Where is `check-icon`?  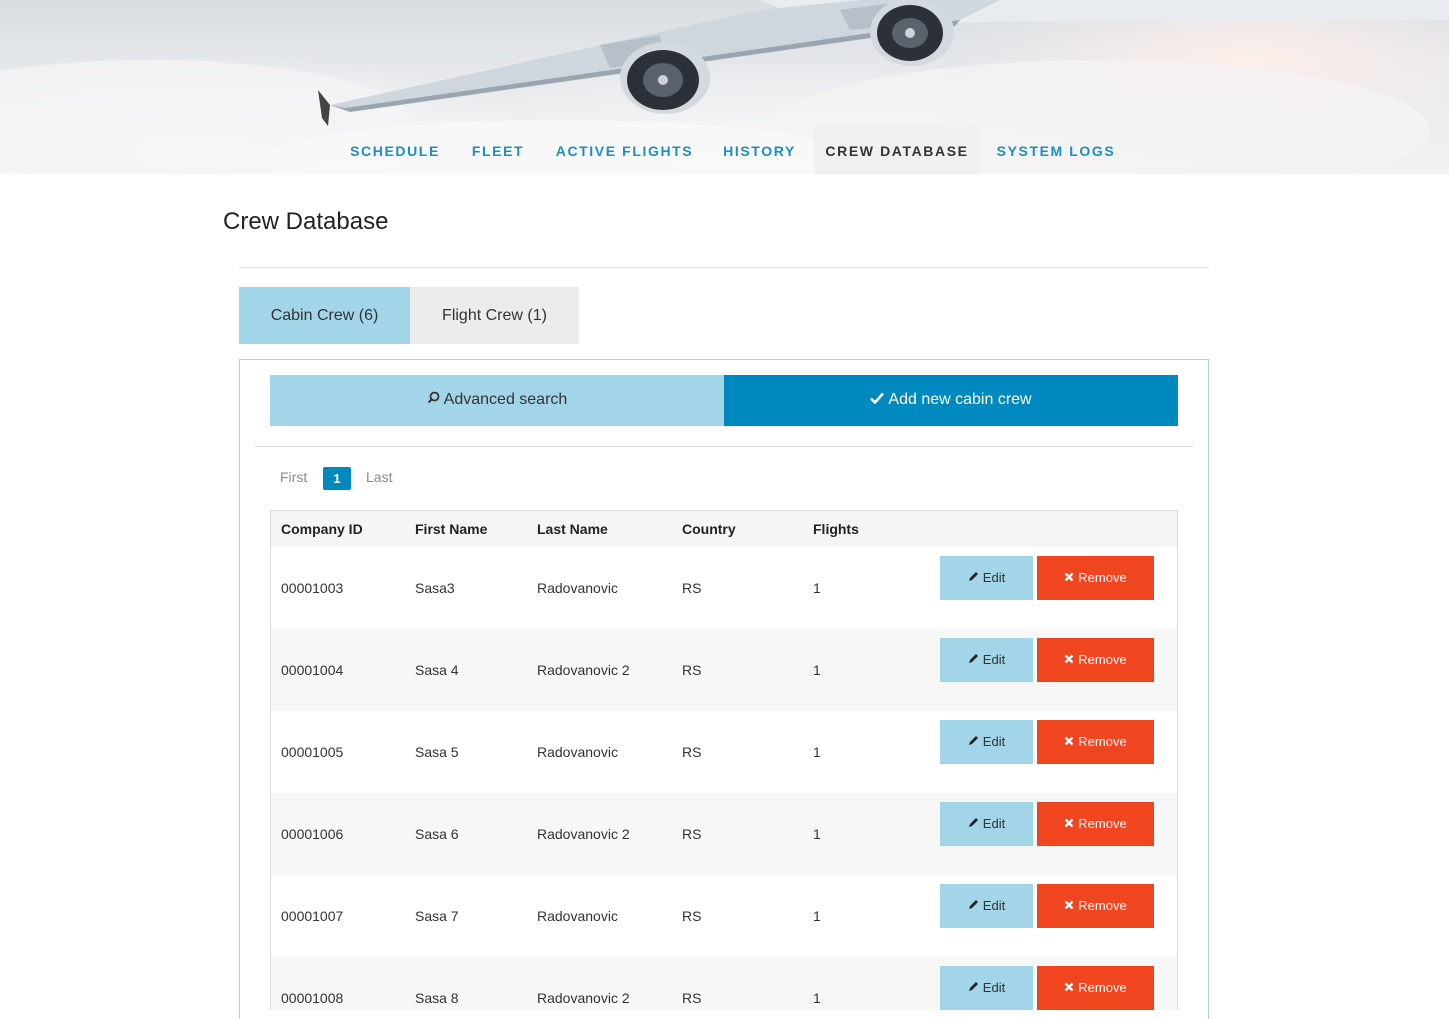
check-icon is located at coordinates (877, 400).